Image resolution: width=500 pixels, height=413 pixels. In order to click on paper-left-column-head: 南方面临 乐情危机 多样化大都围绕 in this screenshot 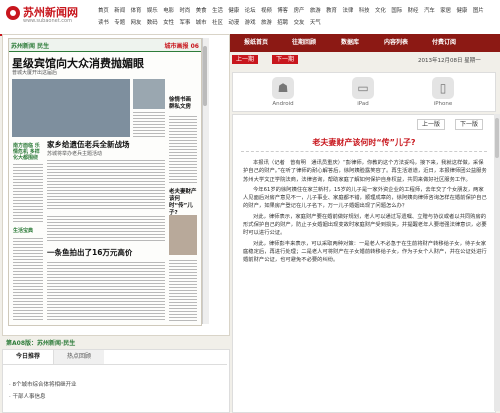, I will do `click(28, 152)`.